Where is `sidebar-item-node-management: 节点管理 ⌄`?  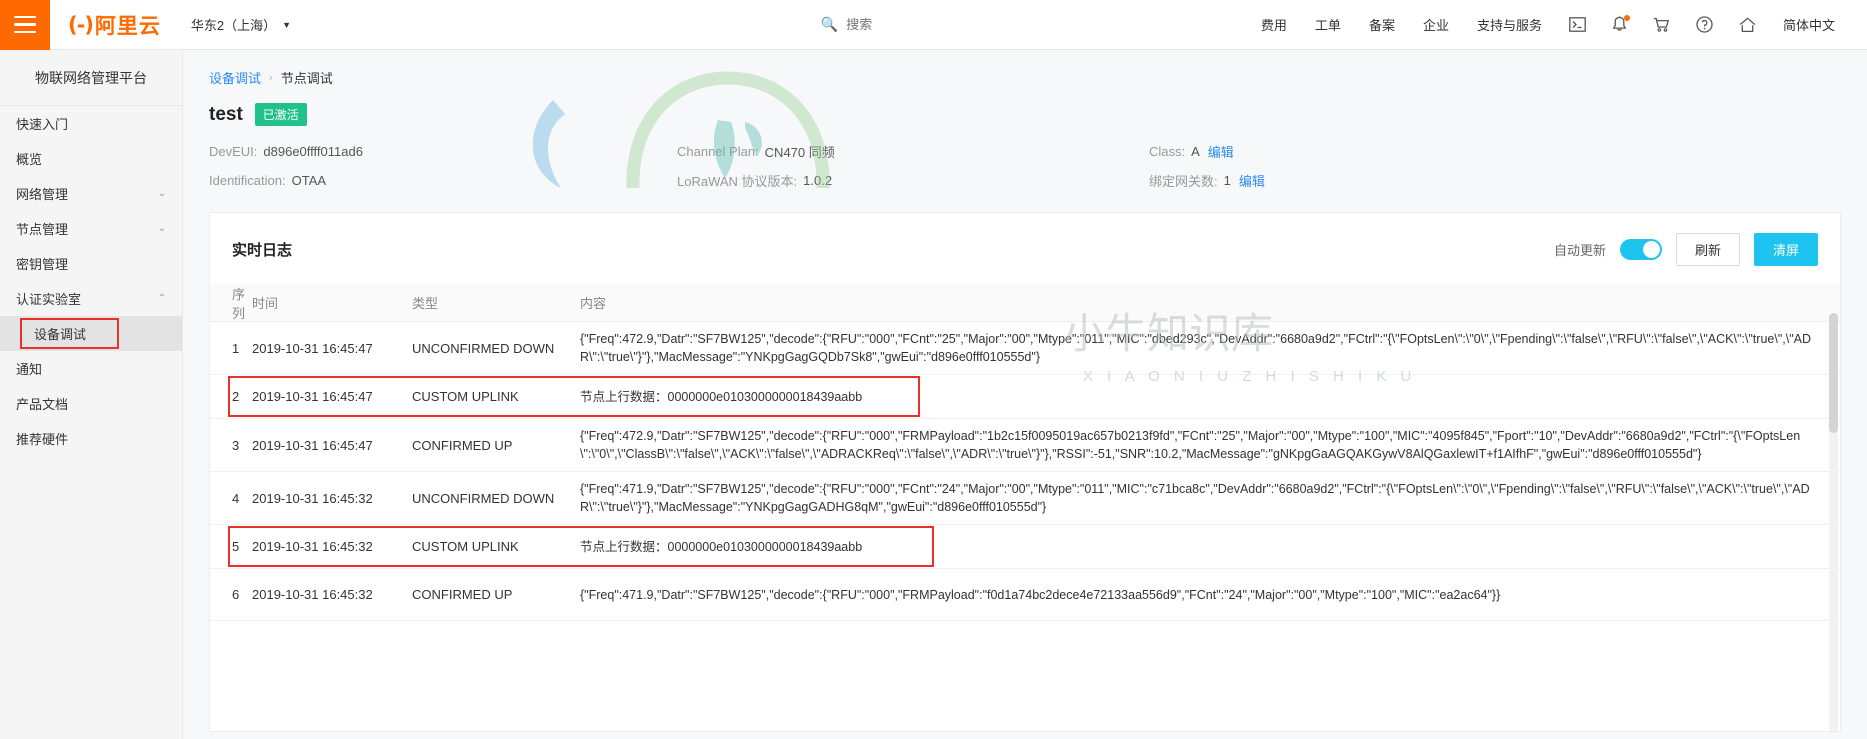
sidebar-item-node-management: 节点管理 ⌄ is located at coordinates (91, 228).